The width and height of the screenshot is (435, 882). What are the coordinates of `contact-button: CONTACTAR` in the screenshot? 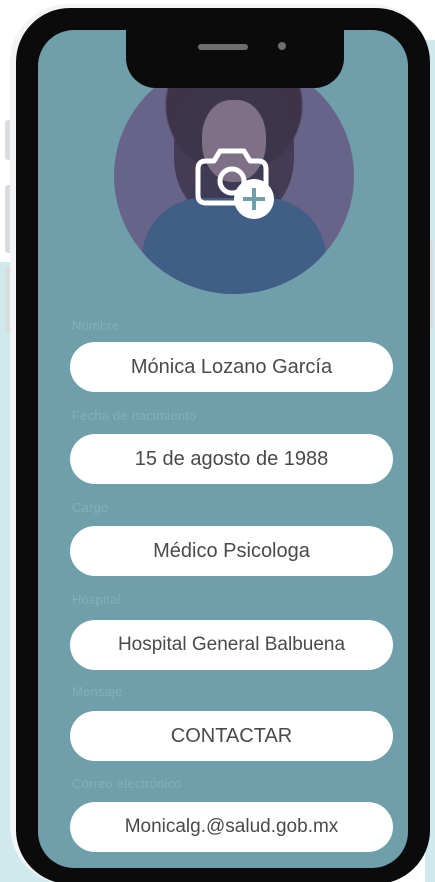 It's located at (231, 736).